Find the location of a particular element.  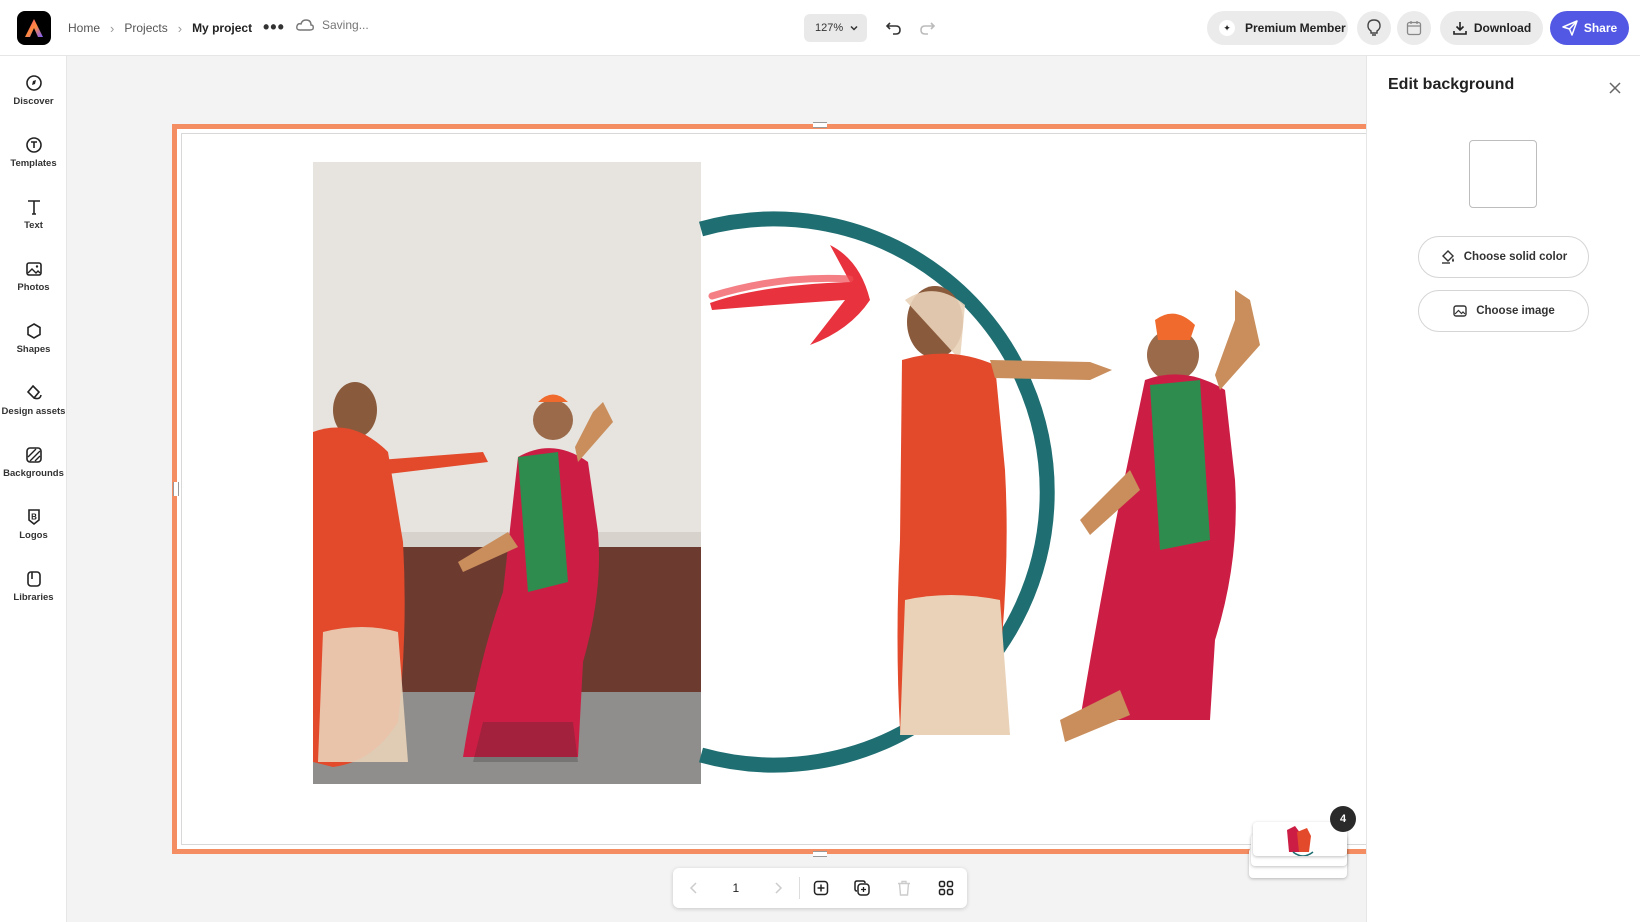

page-stack-thumbnail is located at coordinates (1299, 851).